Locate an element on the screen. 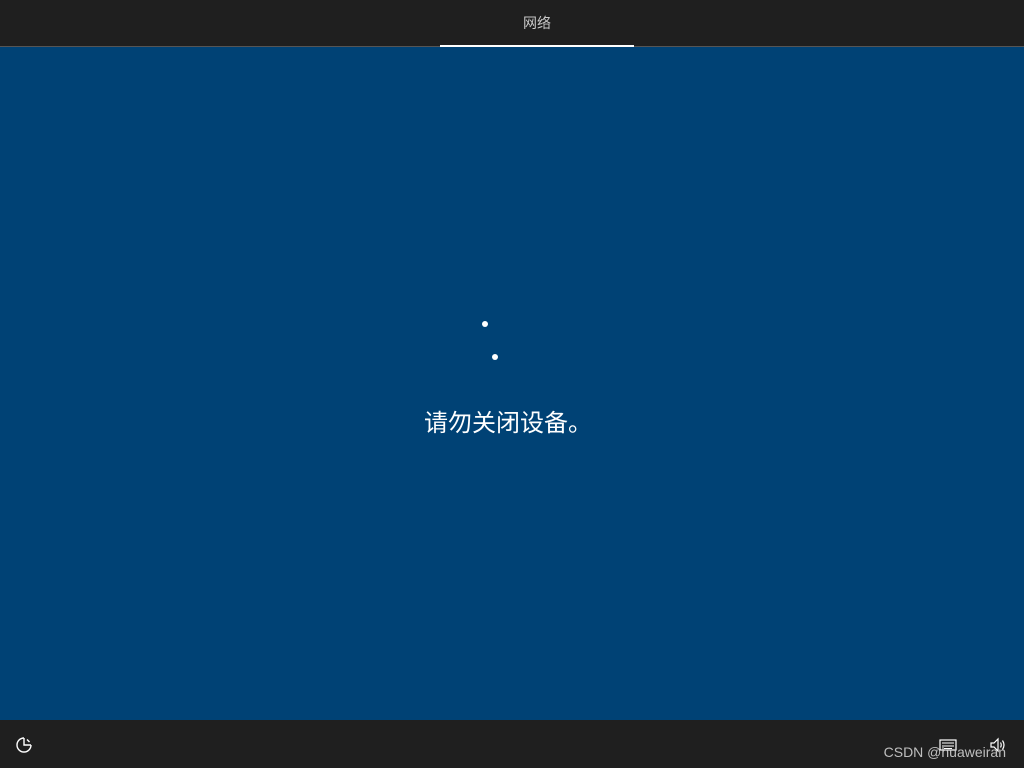 This screenshot has height=768, width=1024. tab-network-label: 网络 is located at coordinates (537, 24).